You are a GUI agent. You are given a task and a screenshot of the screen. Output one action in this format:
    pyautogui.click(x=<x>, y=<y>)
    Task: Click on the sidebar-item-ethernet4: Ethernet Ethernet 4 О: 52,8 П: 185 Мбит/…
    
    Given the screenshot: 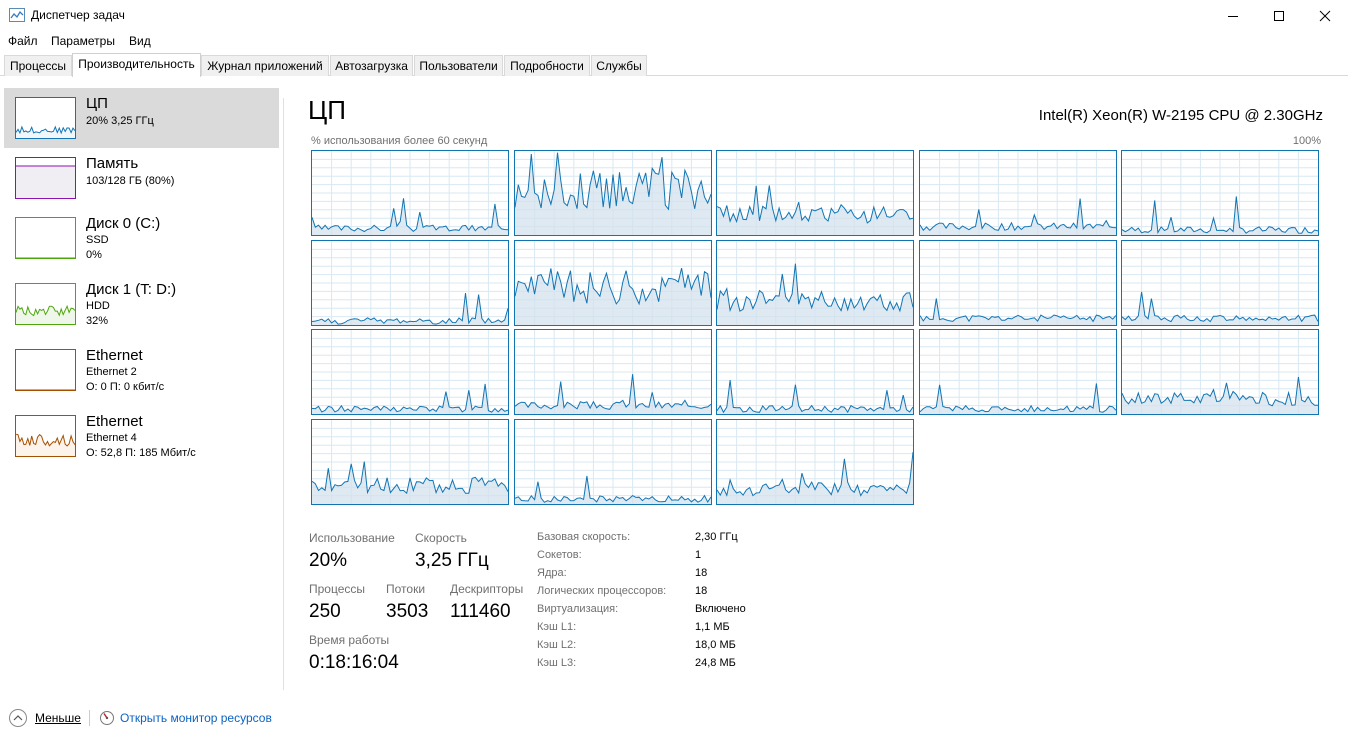 What is the action you would take?
    pyautogui.click(x=141, y=436)
    